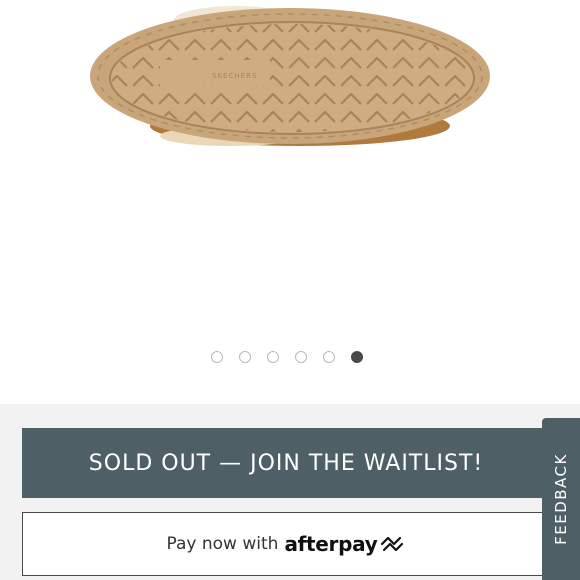 Image resolution: width=580 pixels, height=580 pixels. I want to click on carousel-dot-active, so click(357, 357).